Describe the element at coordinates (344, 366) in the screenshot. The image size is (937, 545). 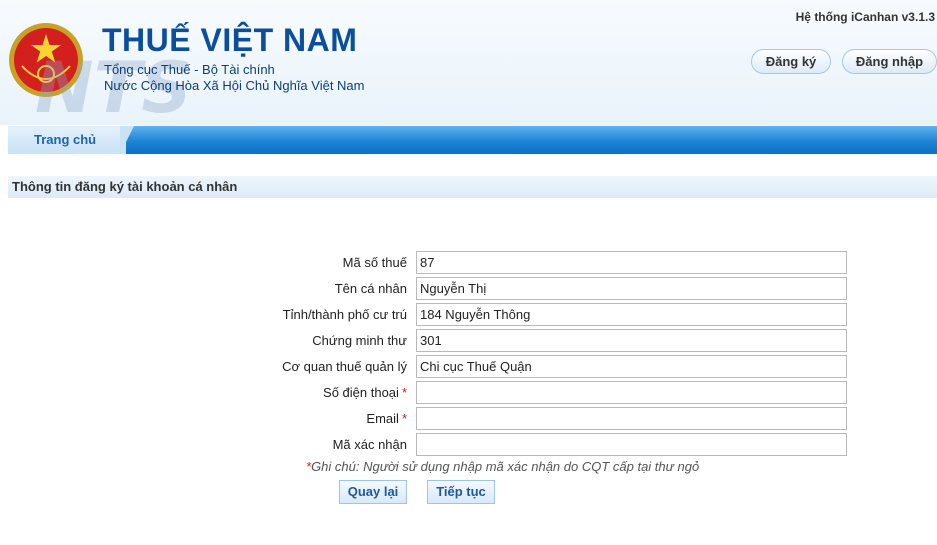
I see `tax-office-label: Cơ quan thuế quản lý` at that location.